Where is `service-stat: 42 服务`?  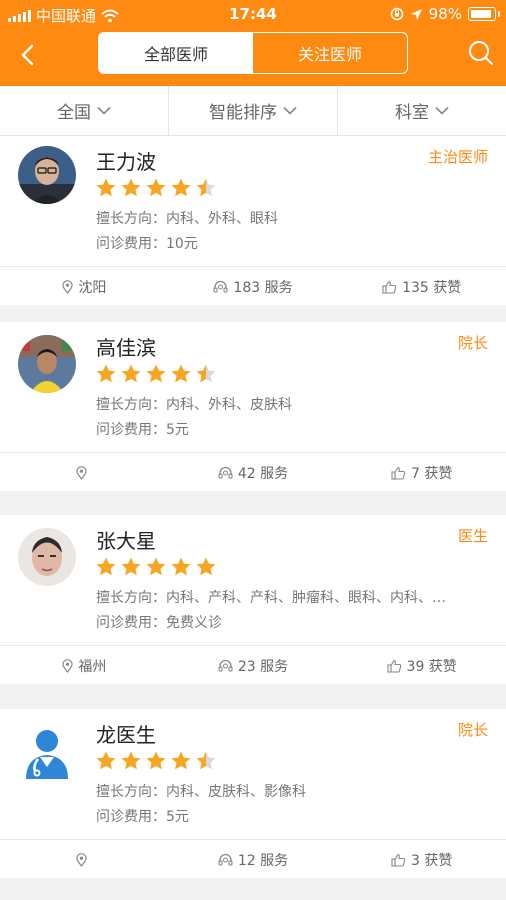
service-stat: 42 服务 is located at coordinates (253, 472).